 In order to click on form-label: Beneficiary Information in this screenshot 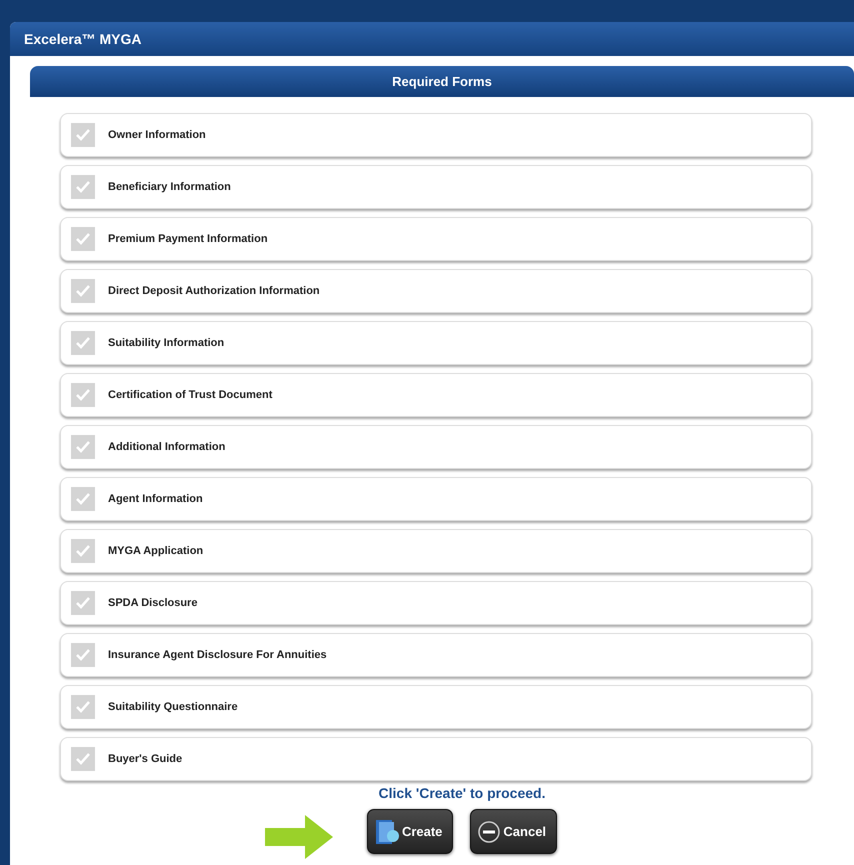, I will do `click(169, 187)`.